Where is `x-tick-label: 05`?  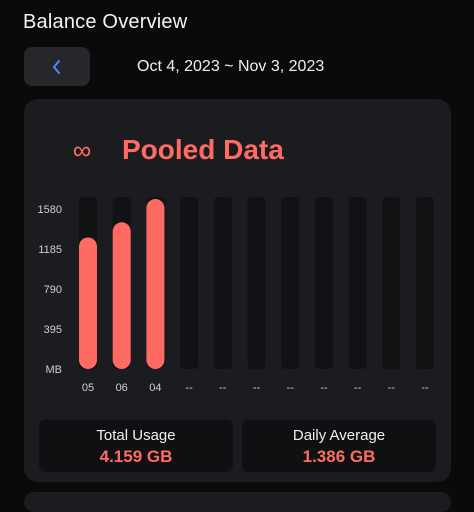
x-tick-label: 05 is located at coordinates (88, 388).